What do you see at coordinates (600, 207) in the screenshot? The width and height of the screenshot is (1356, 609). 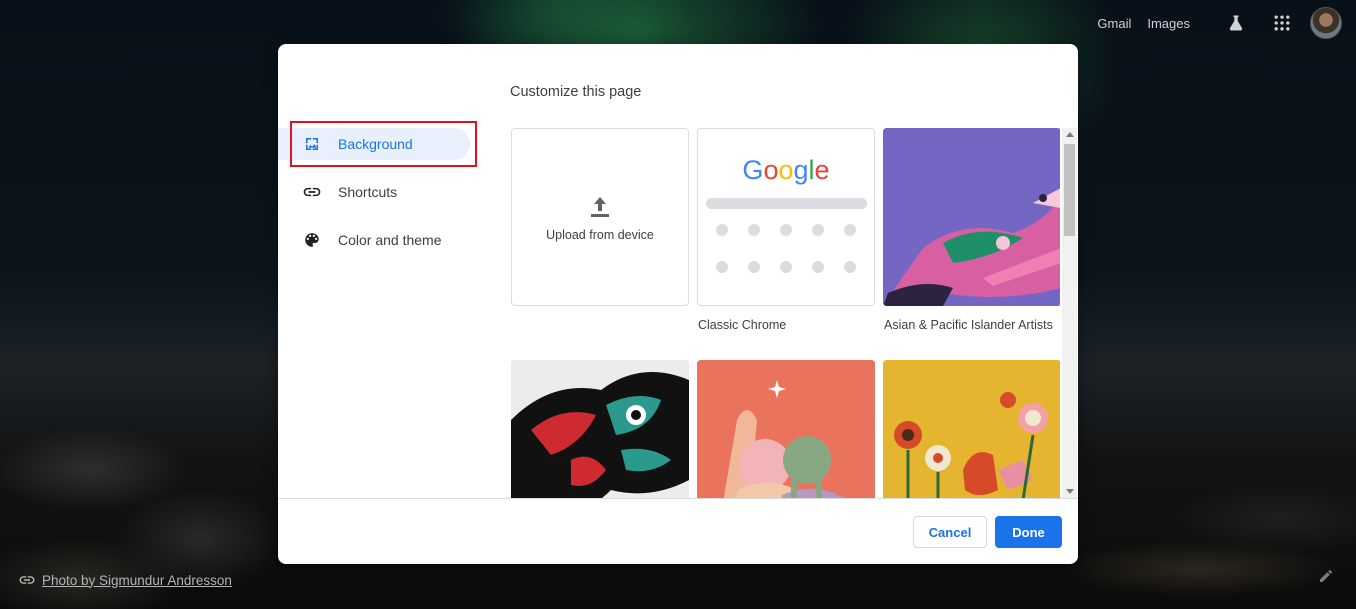 I see `upload-icon` at bounding box center [600, 207].